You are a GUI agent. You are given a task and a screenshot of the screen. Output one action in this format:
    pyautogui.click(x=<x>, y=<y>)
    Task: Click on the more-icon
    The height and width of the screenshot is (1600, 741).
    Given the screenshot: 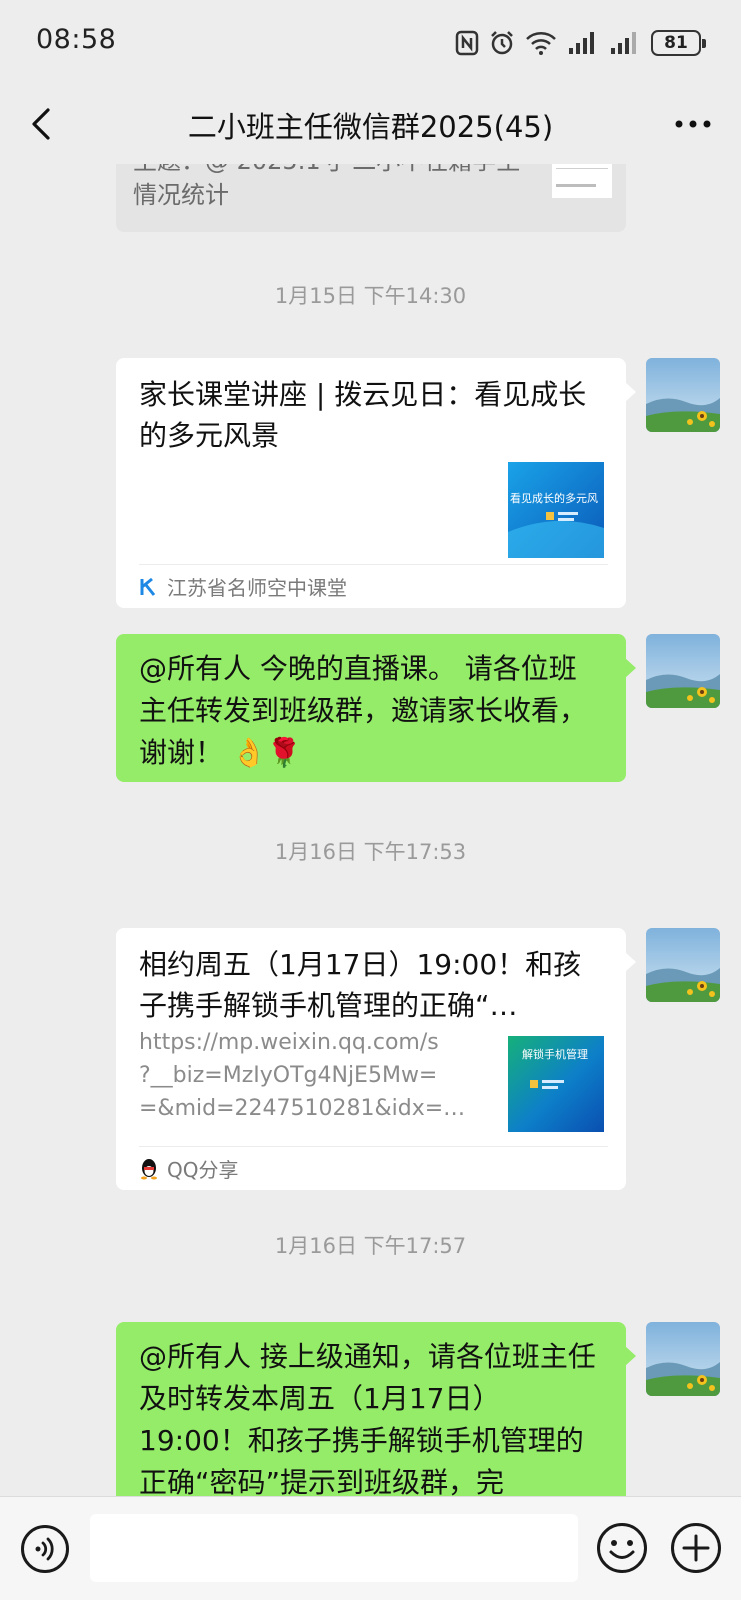 What is the action you would take?
    pyautogui.click(x=693, y=124)
    